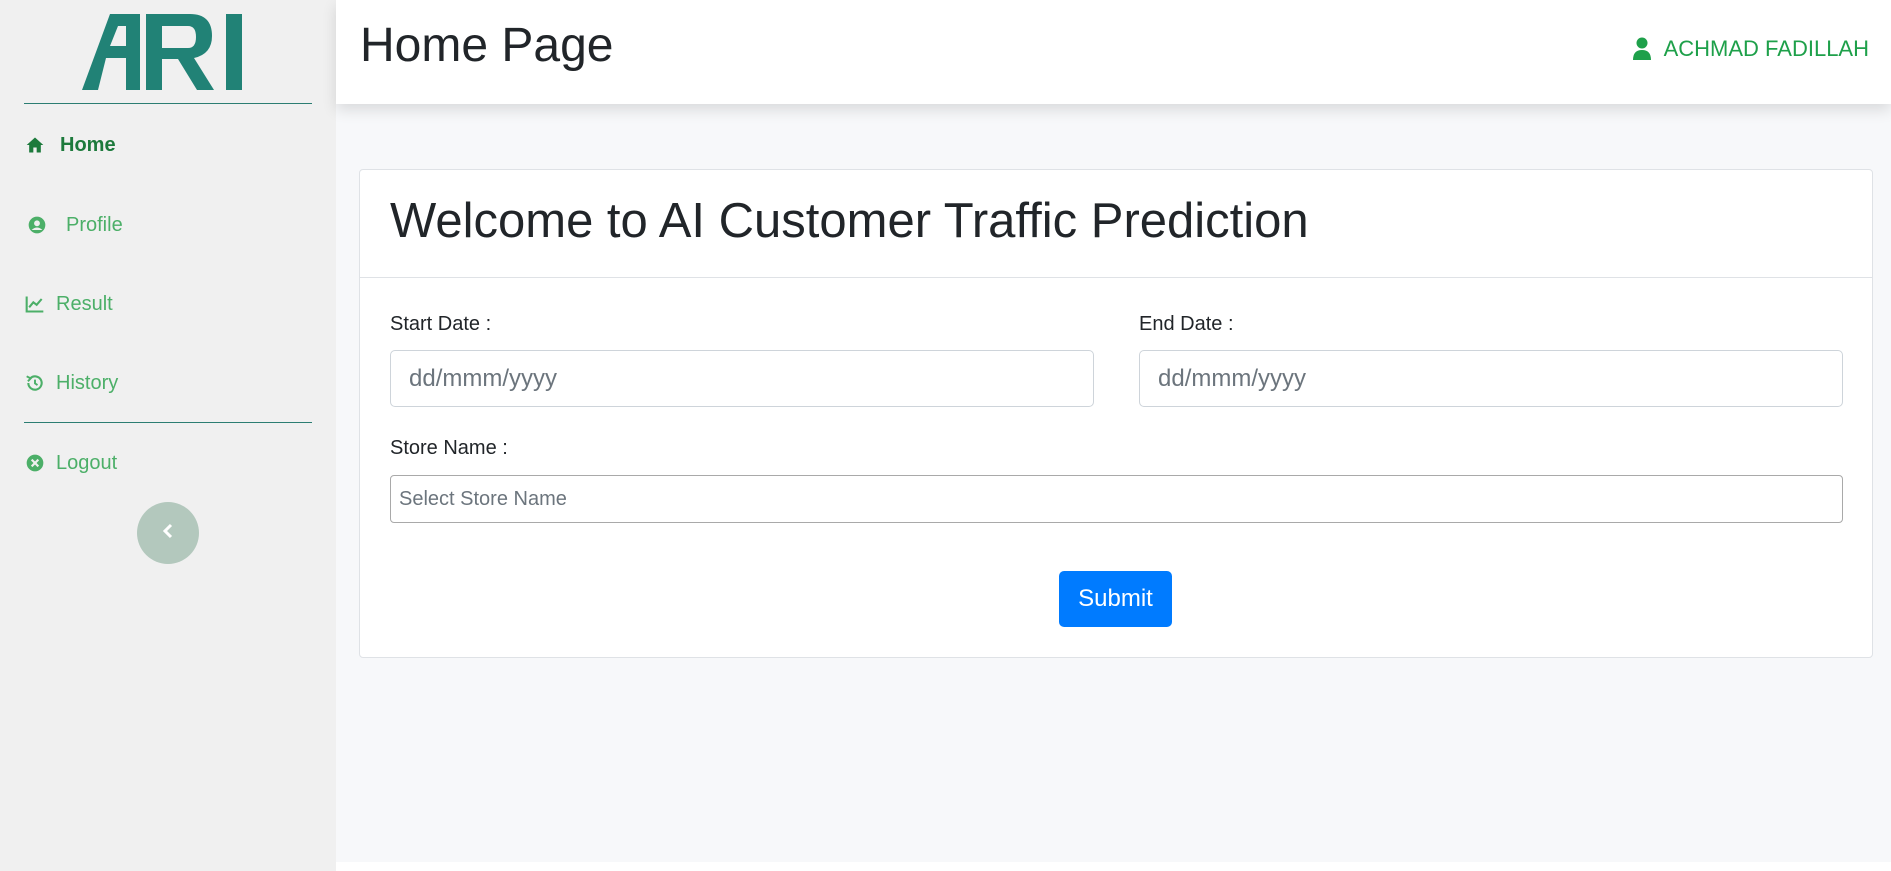 This screenshot has width=1891, height=871. I want to click on store-name-placeholder: Select Store Name, so click(483, 498).